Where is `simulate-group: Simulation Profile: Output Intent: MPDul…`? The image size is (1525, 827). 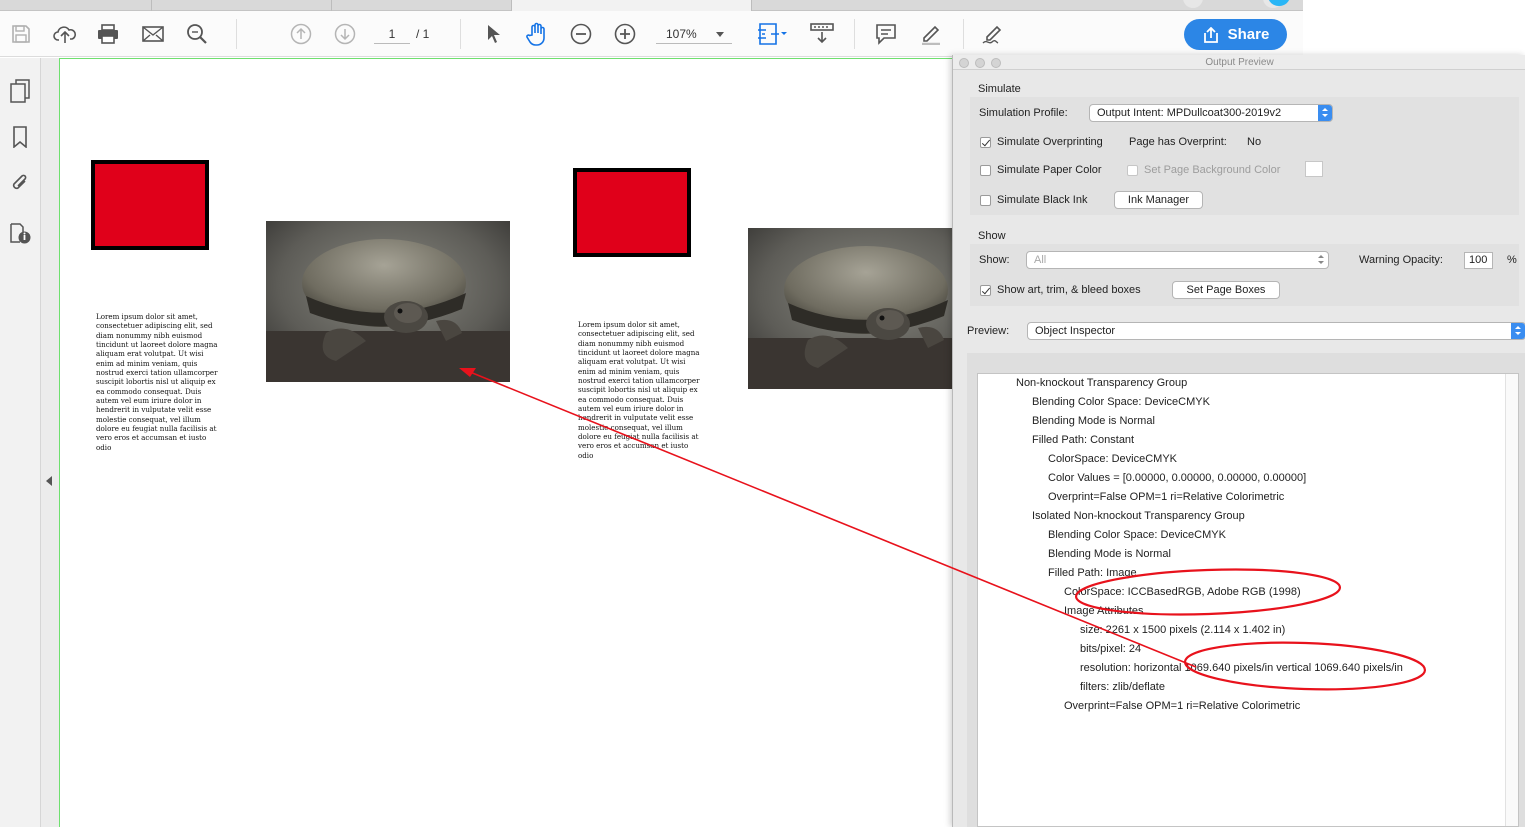
simulate-group: Simulation Profile: Output Intent: MPDul… is located at coordinates (1244, 156).